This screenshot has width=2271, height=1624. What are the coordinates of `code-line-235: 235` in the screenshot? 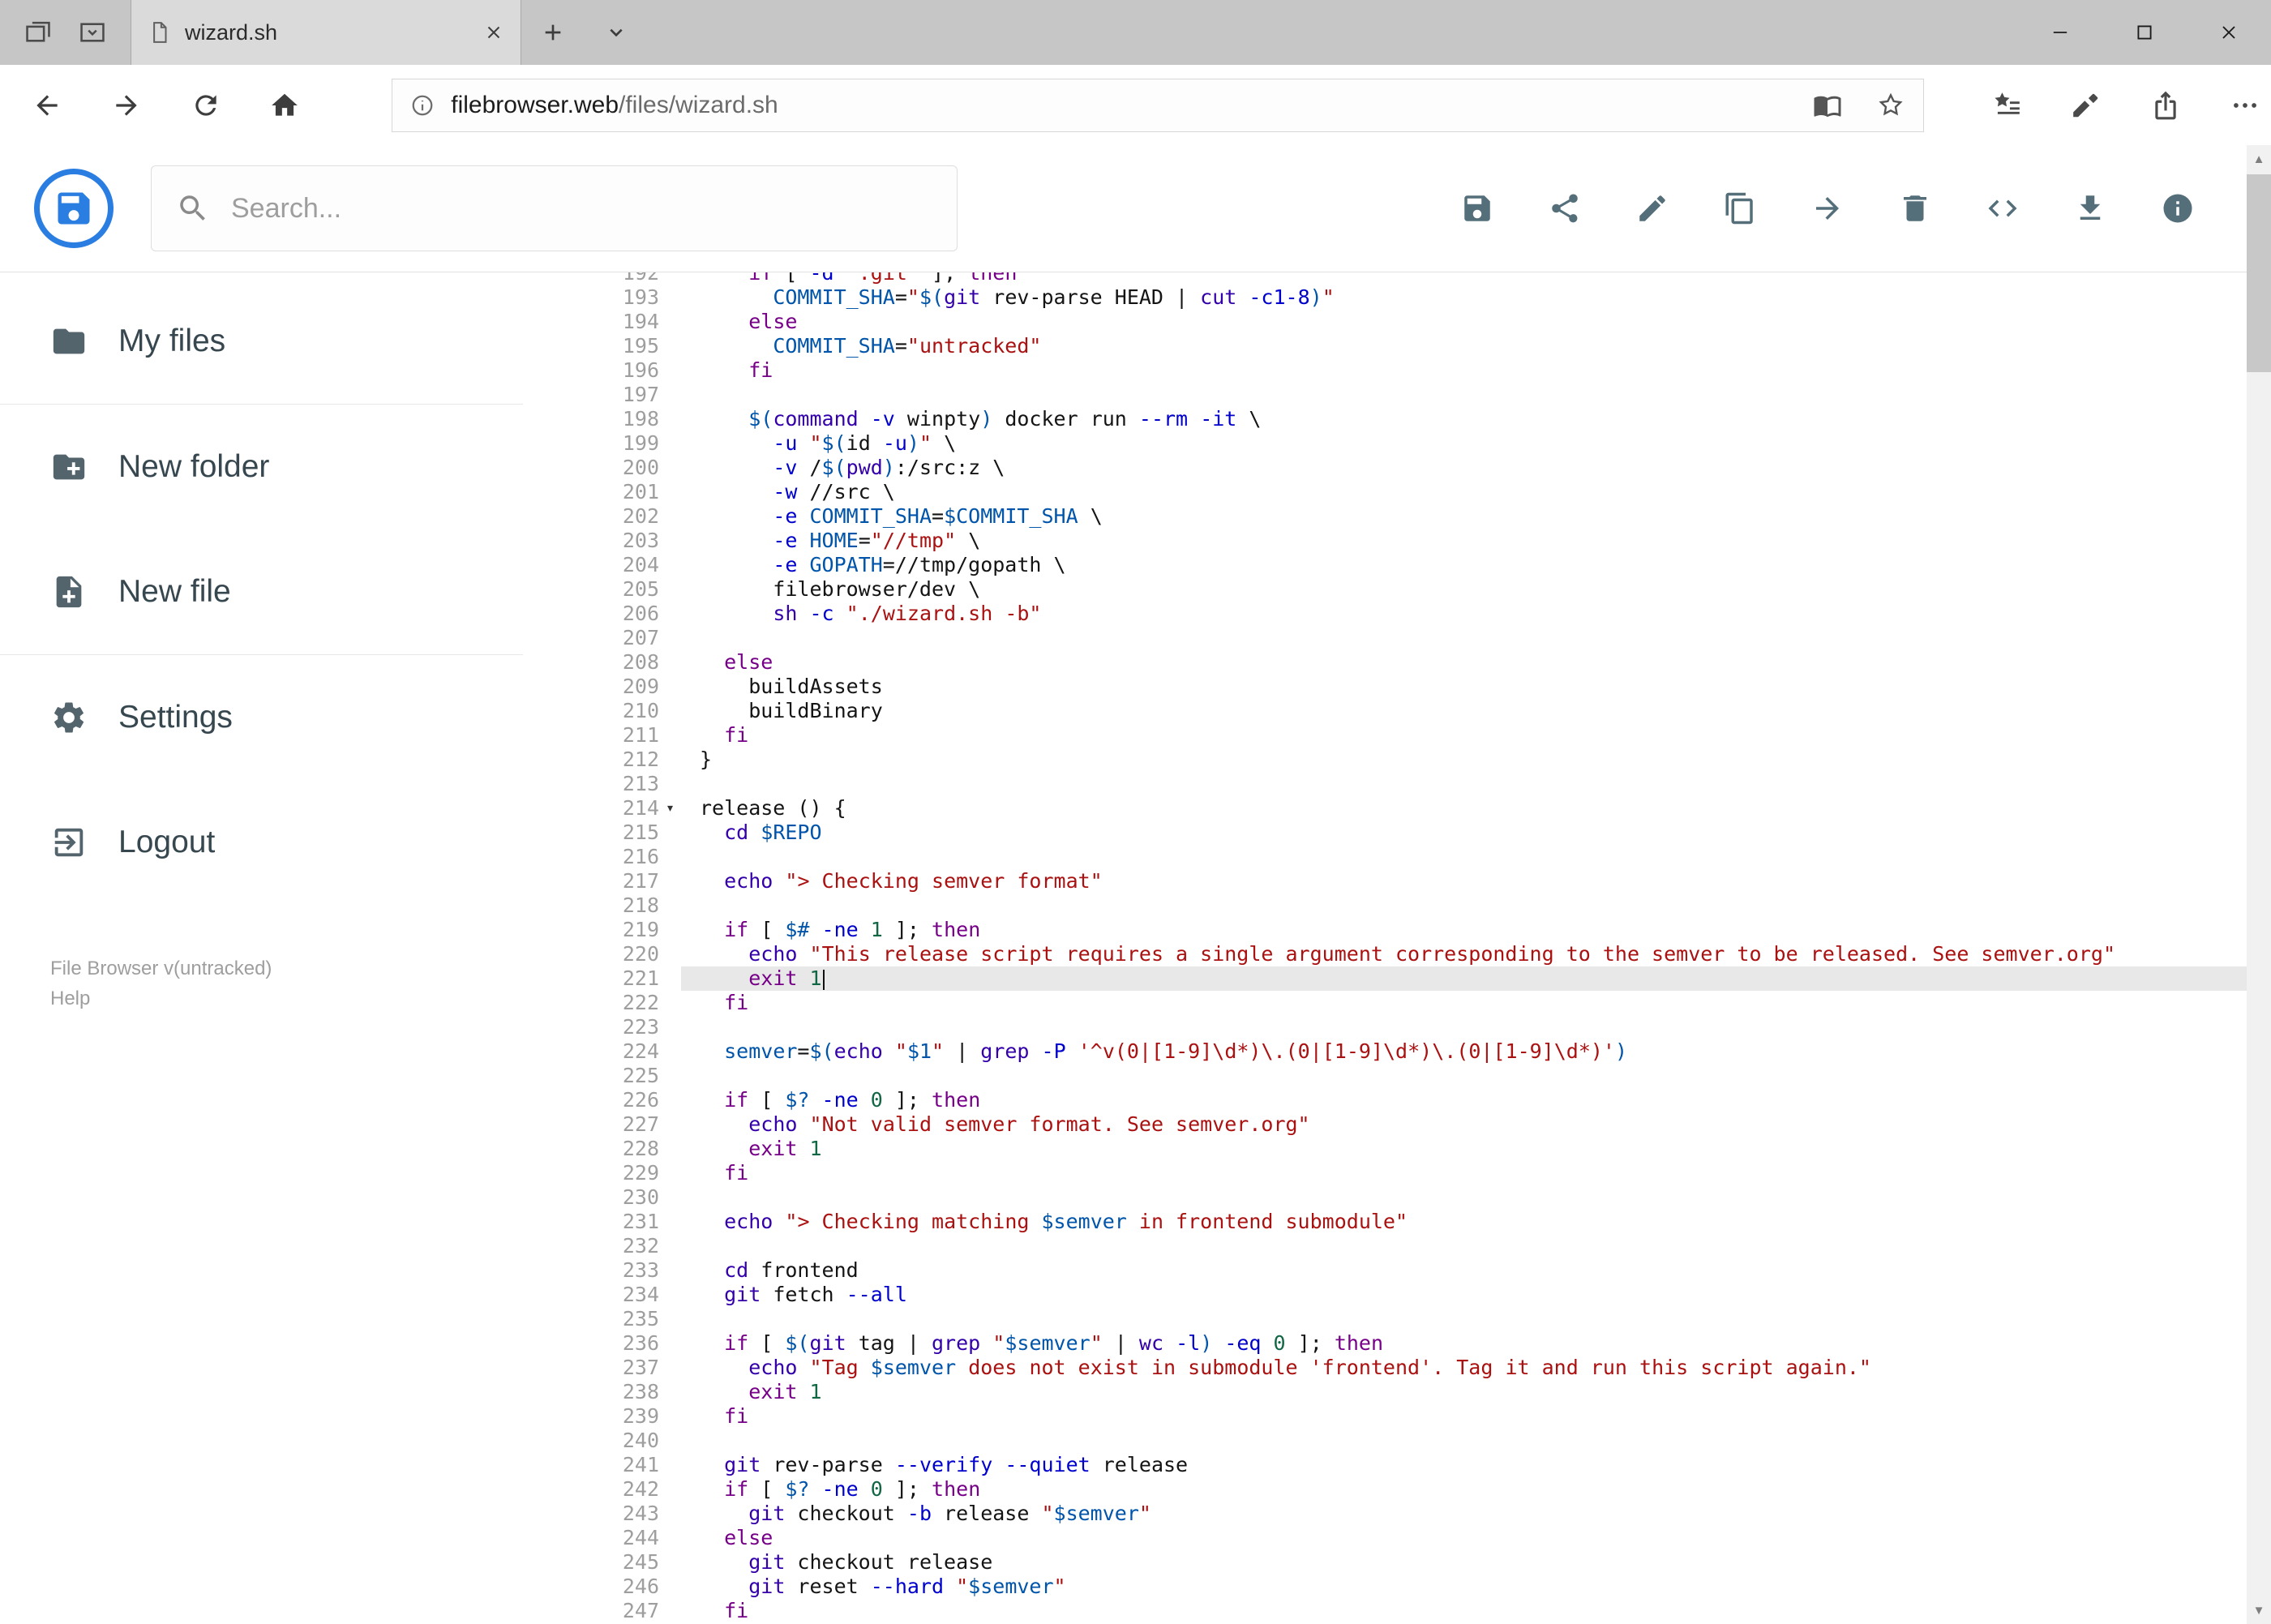 It's located at (1420, 1319).